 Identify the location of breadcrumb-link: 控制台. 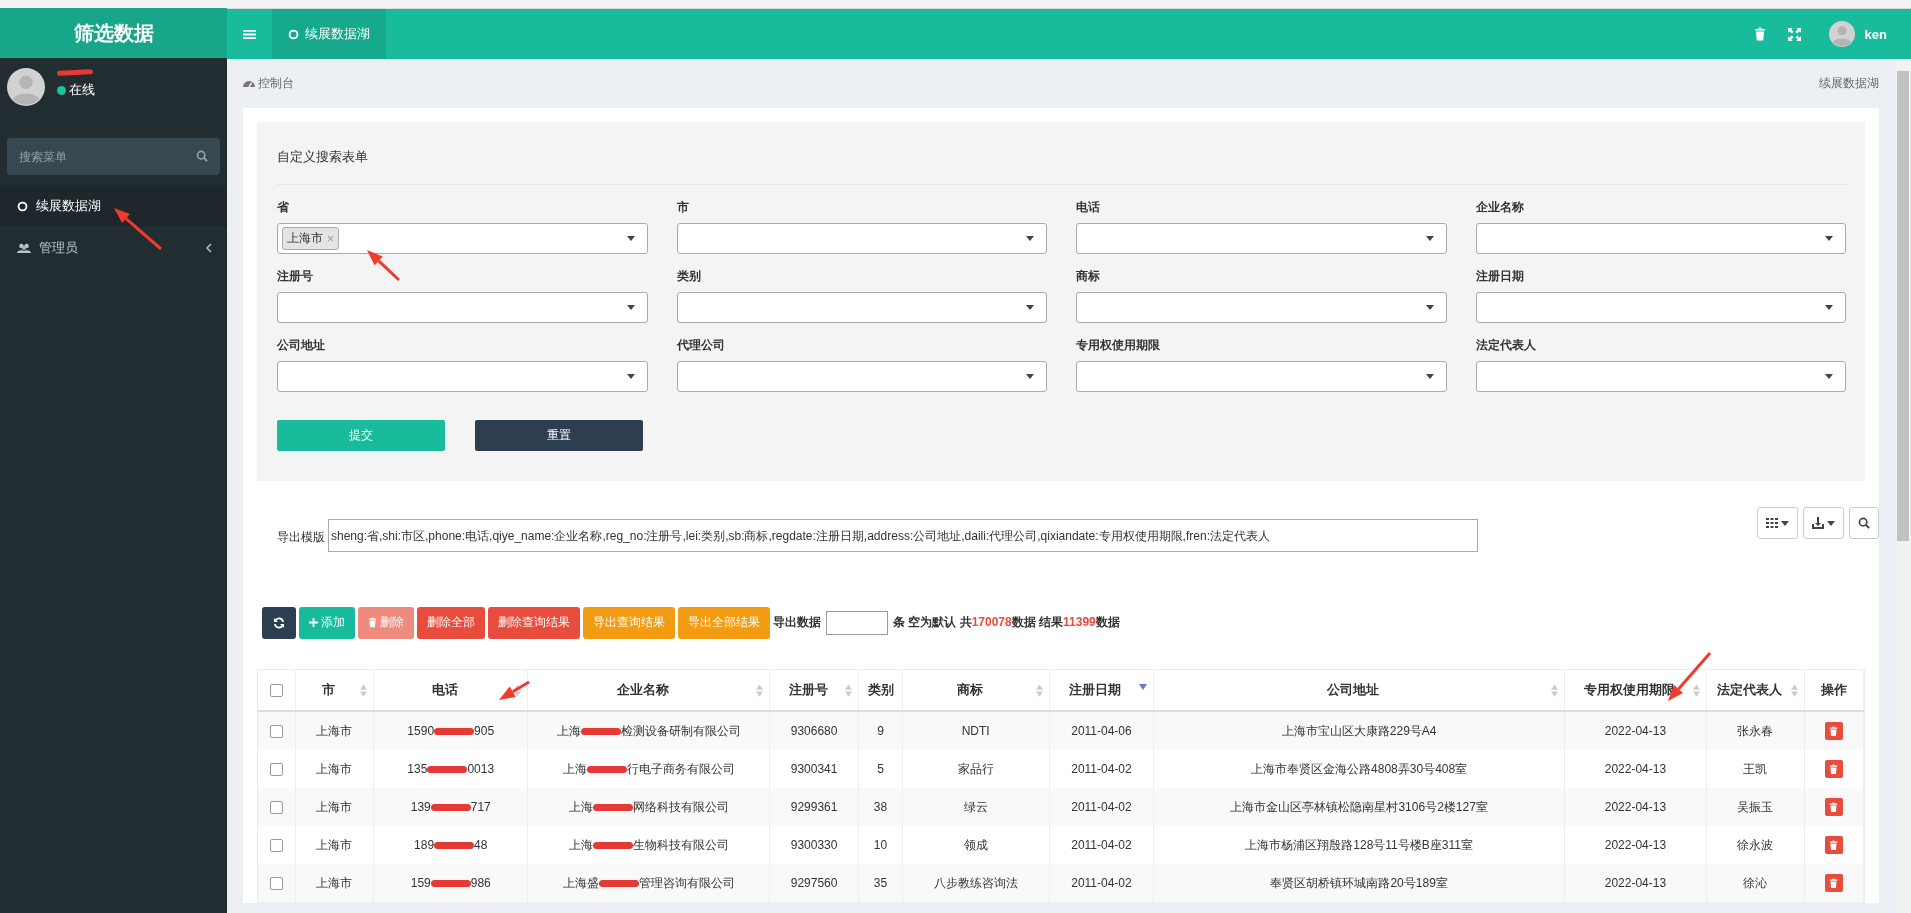
(268, 83).